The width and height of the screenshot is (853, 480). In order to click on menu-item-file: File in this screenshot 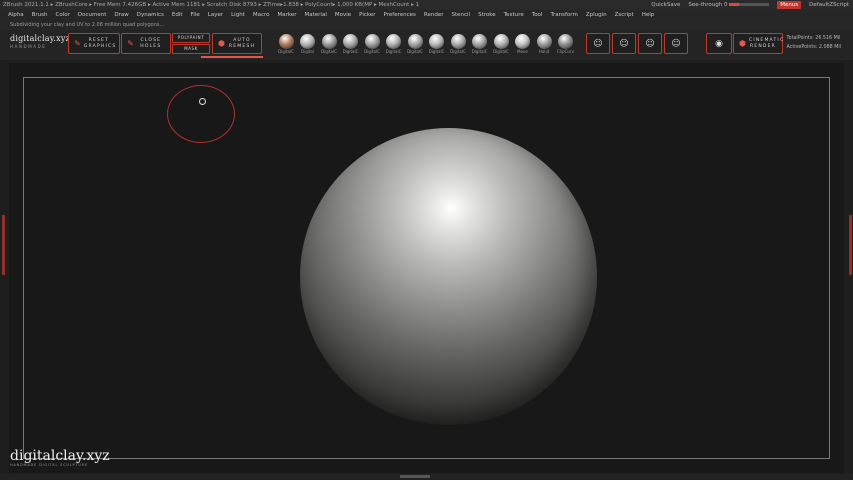, I will do `click(195, 15)`.